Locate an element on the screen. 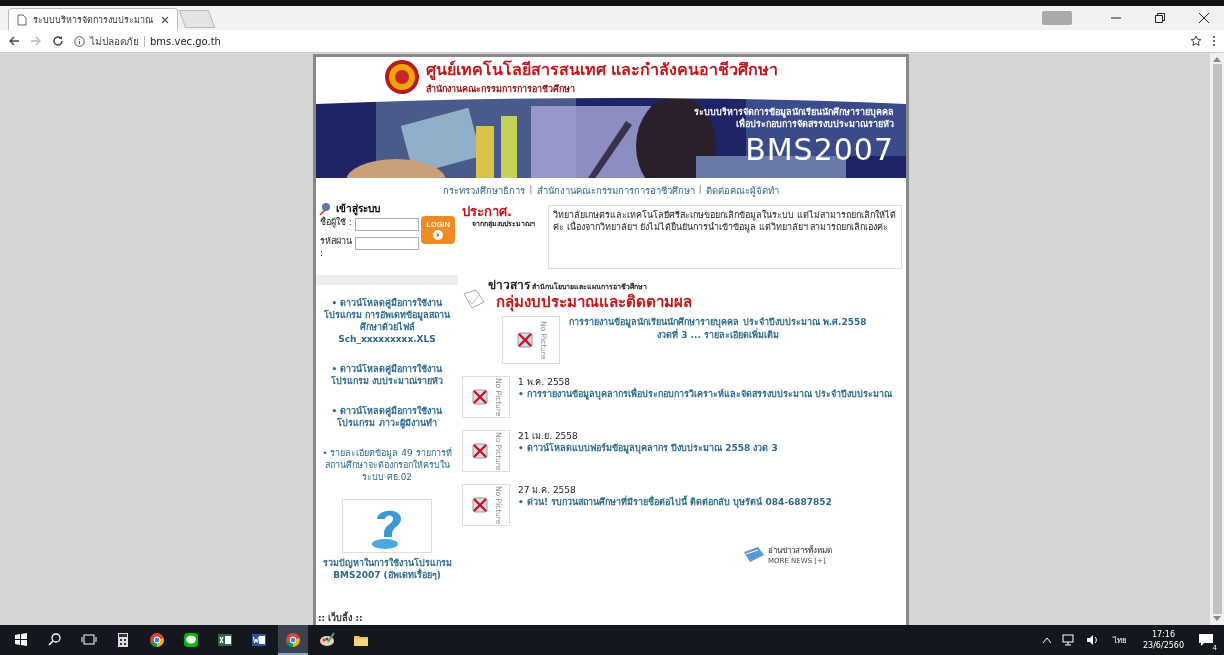 Image resolution: width=1224 pixels, height=655 pixels. scrollbar is located at coordinates (1217, 339).